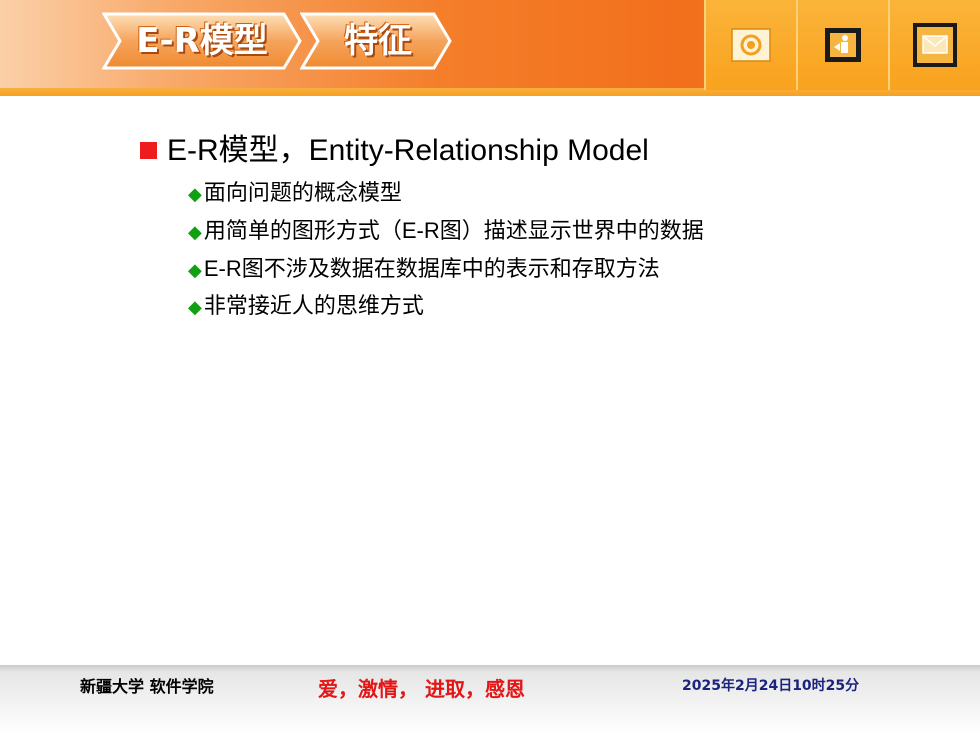 The width and height of the screenshot is (980, 735). Describe the element at coordinates (408, 150) in the screenshot. I see `heading-text: E-R模型，Entity-Relationship Model` at that location.